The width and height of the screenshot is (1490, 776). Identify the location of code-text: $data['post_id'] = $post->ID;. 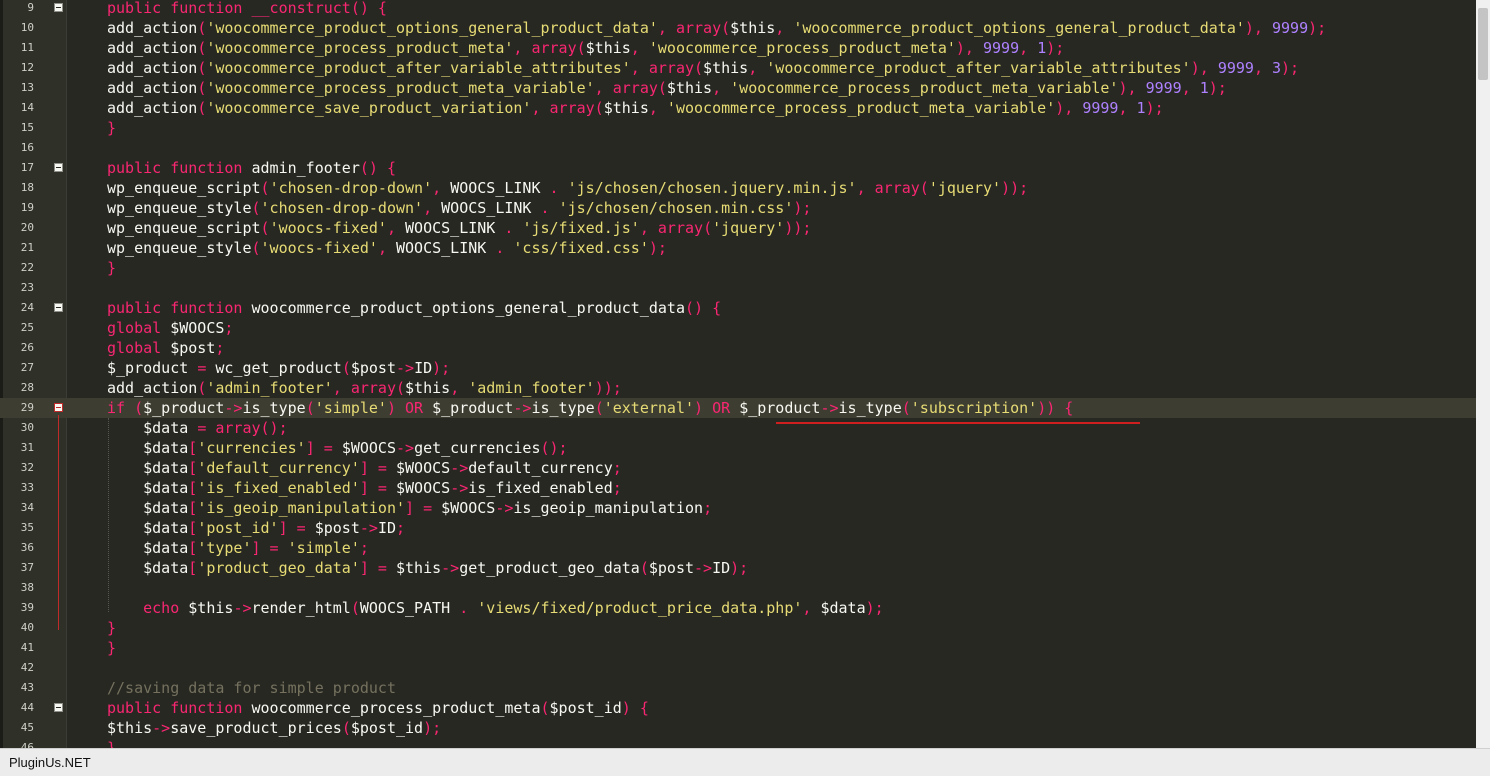
(256, 528).